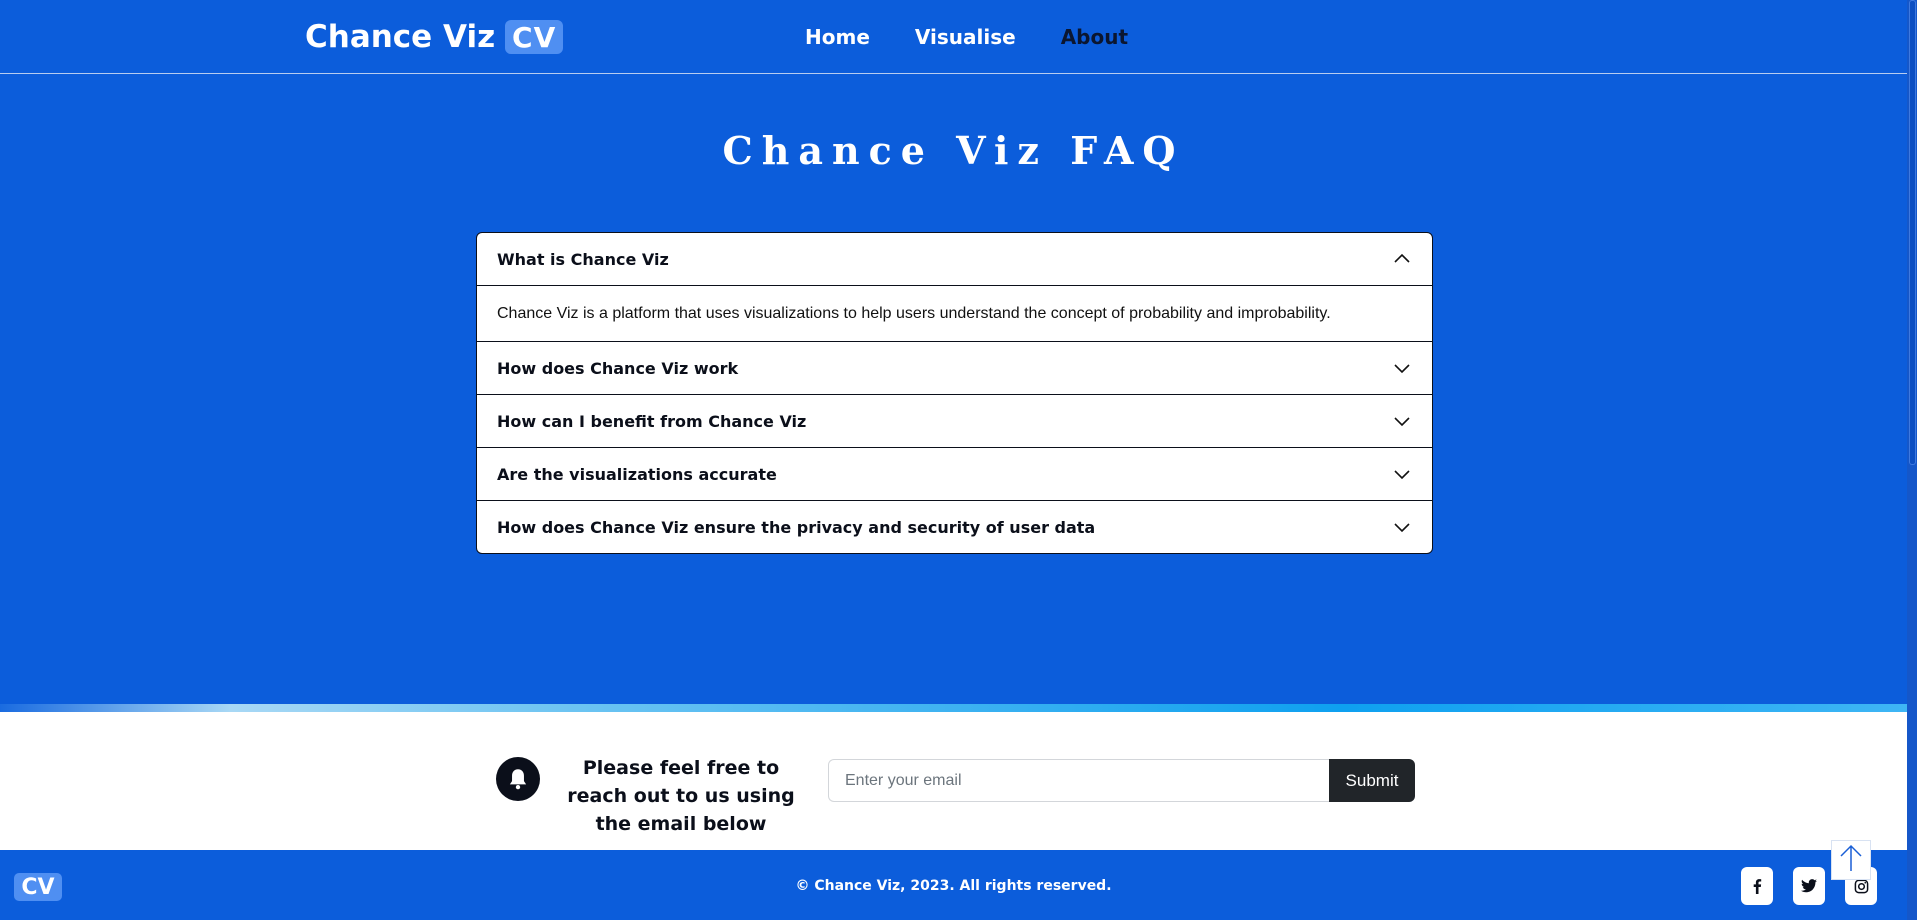 Image resolution: width=1917 pixels, height=920 pixels. I want to click on faq-item: How does Chance Viz work, so click(954, 368).